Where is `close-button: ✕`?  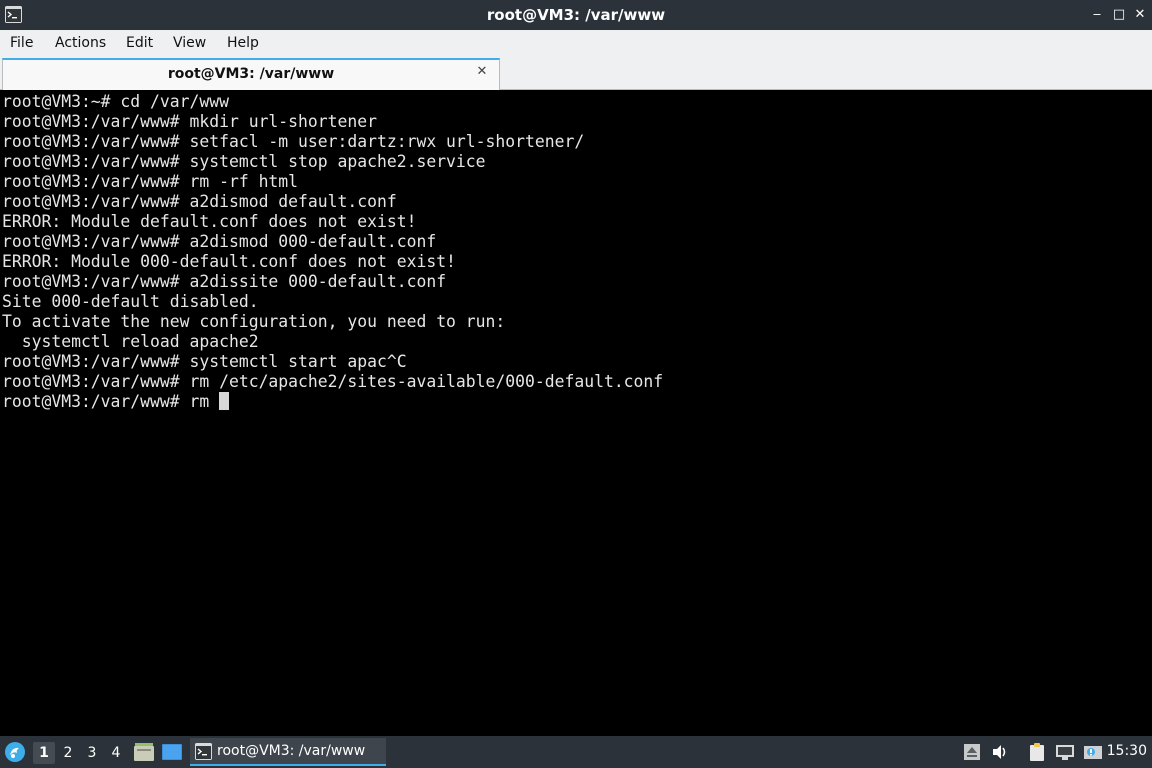
close-button: ✕ is located at coordinates (1140, 15).